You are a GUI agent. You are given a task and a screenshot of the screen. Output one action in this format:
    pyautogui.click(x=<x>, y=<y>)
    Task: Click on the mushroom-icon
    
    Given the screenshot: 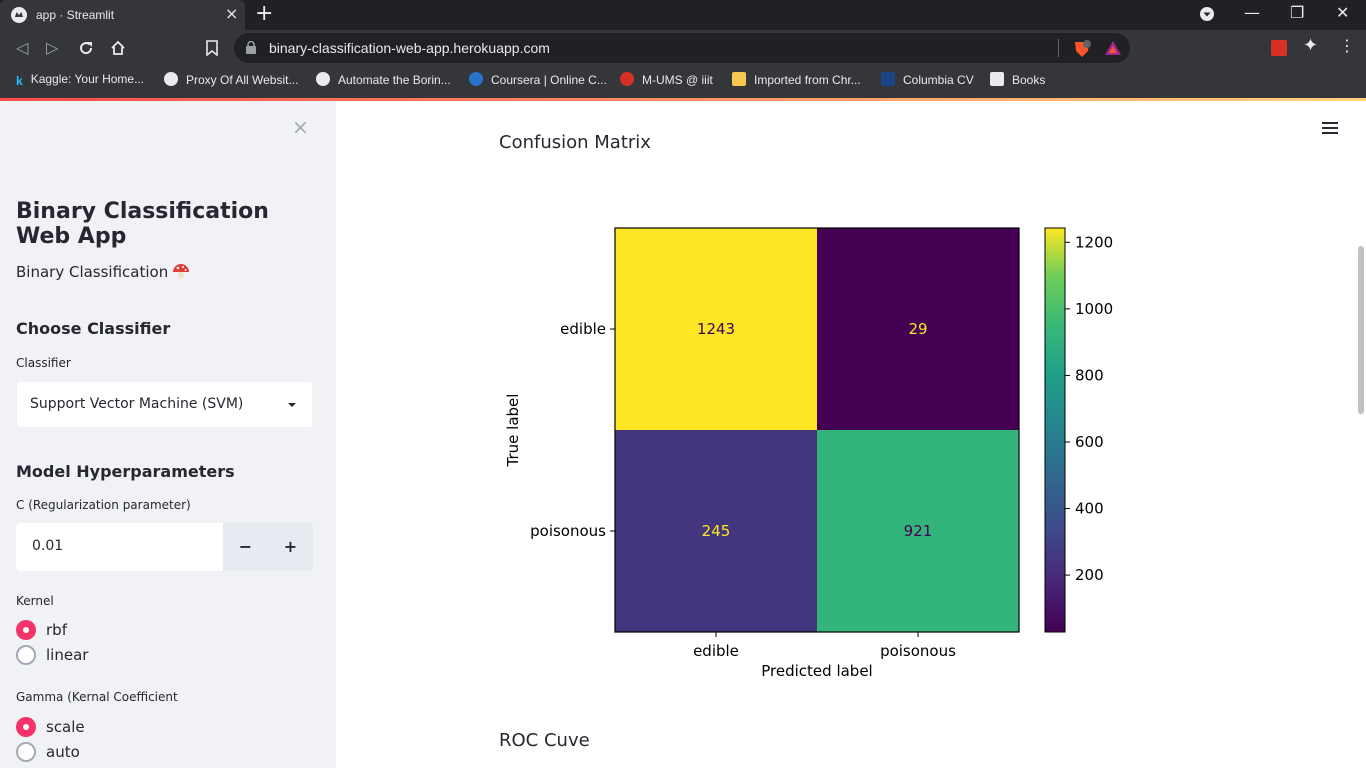 What is the action you would take?
    pyautogui.click(x=181, y=271)
    